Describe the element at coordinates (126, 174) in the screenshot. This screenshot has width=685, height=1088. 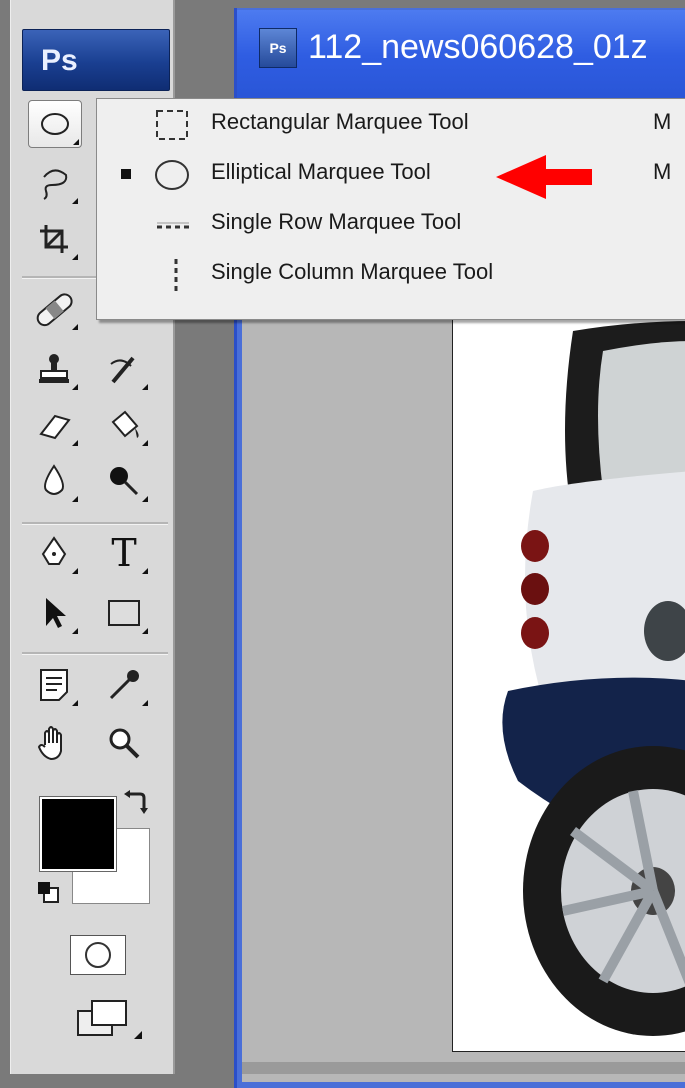
I see `selected-bullet` at that location.